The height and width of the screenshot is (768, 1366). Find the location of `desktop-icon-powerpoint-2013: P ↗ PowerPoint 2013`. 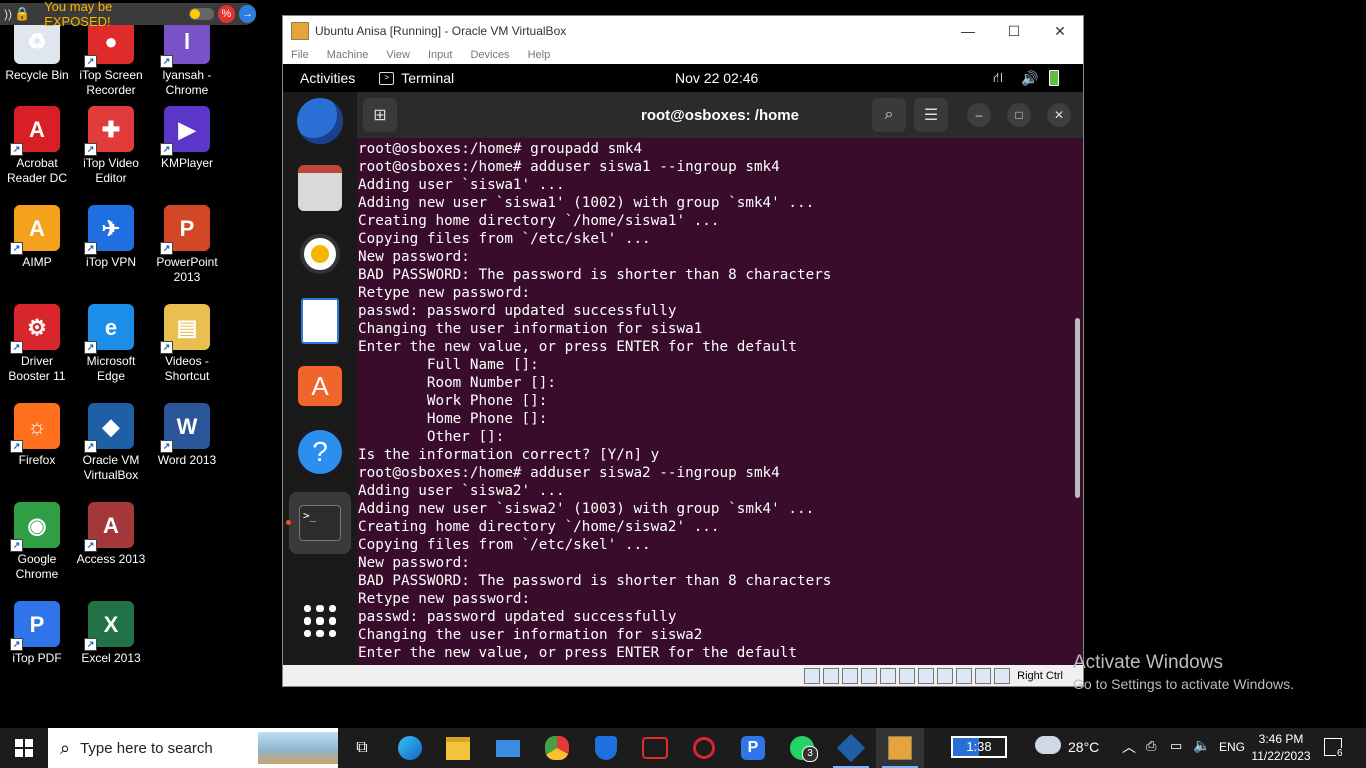

desktop-icon-powerpoint-2013: P ↗ PowerPoint 2013 is located at coordinates (187, 245).